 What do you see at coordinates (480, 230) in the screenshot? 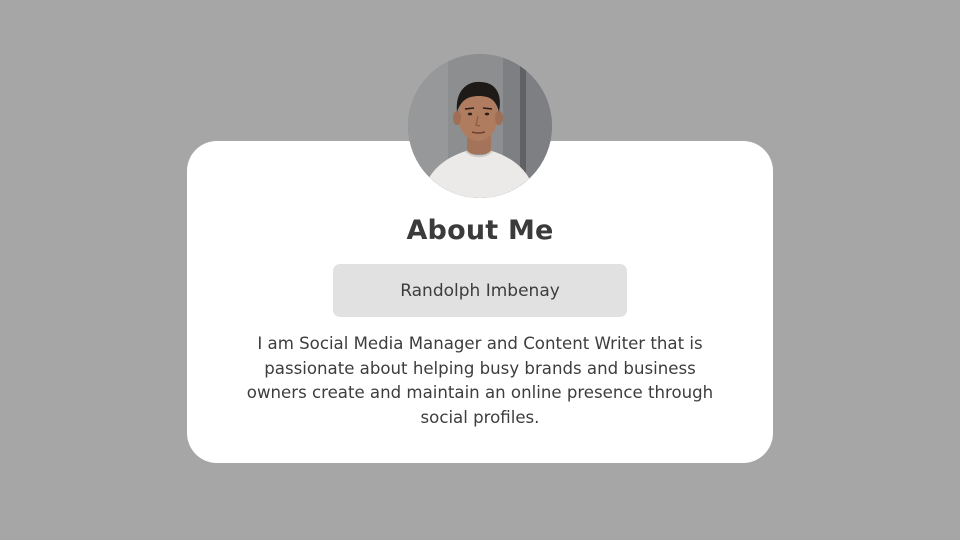
I see `about-heading: About Me` at bounding box center [480, 230].